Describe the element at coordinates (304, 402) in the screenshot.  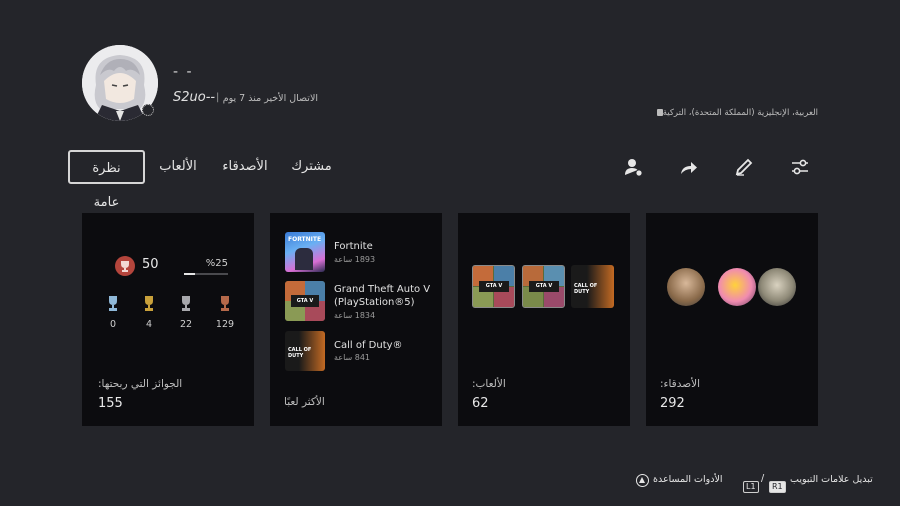
I see `most-played-label: الأكثر لعبًا` at that location.